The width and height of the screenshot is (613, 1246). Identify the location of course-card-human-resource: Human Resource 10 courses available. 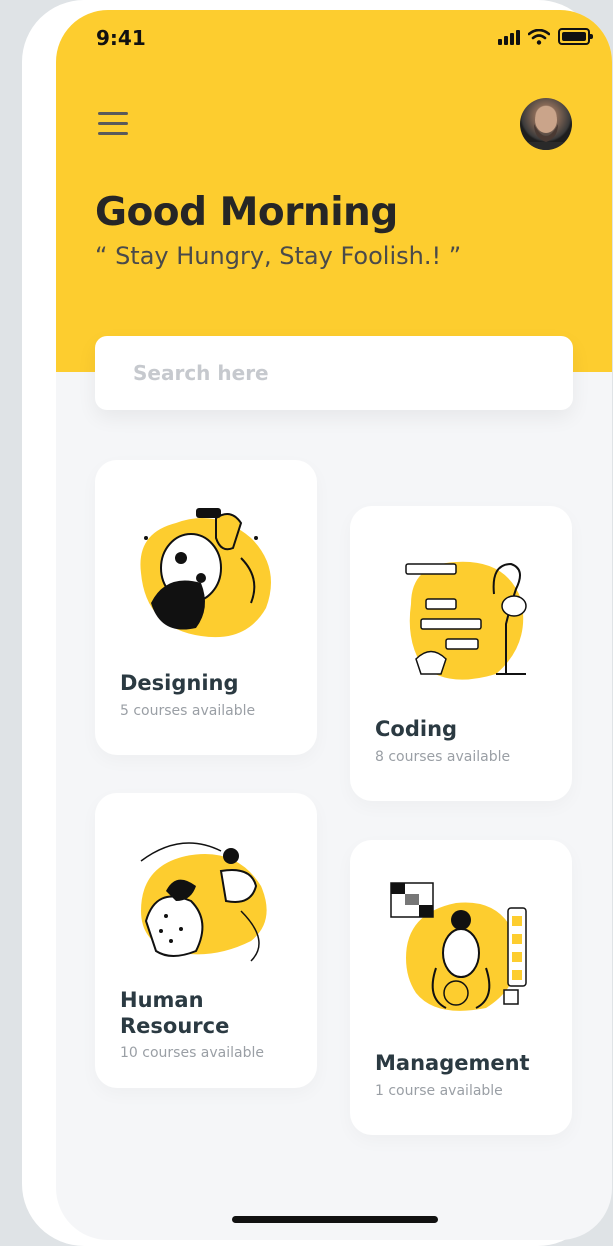
(206, 940).